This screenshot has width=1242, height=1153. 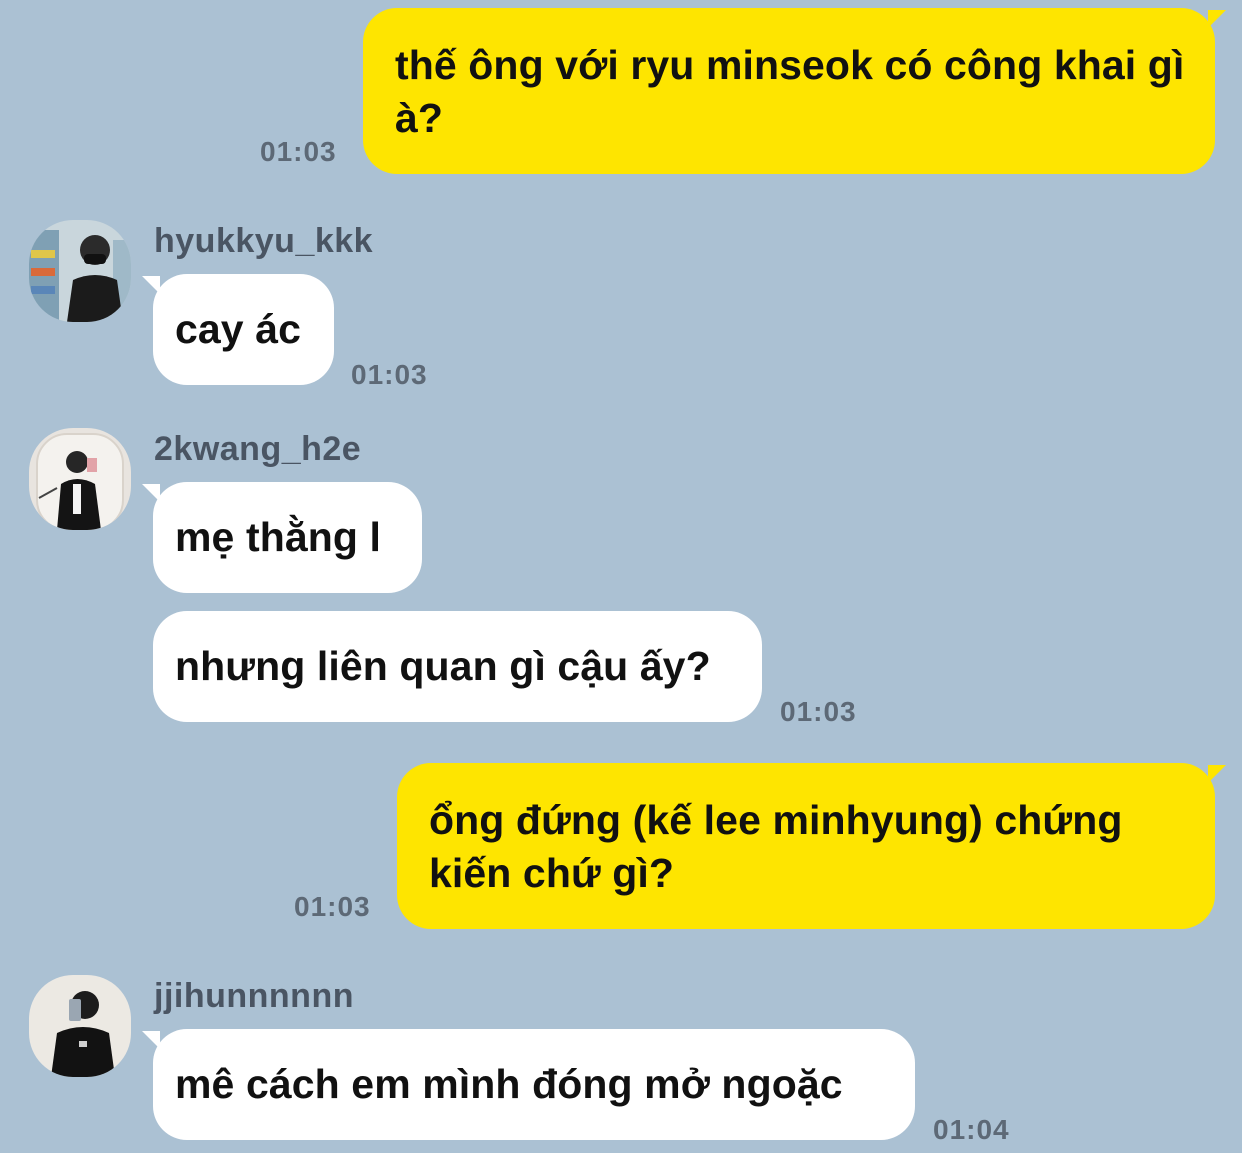 I want to click on incoming-message-bubble: nhưng liên quan gì cậu ấy?, so click(x=457, y=666).